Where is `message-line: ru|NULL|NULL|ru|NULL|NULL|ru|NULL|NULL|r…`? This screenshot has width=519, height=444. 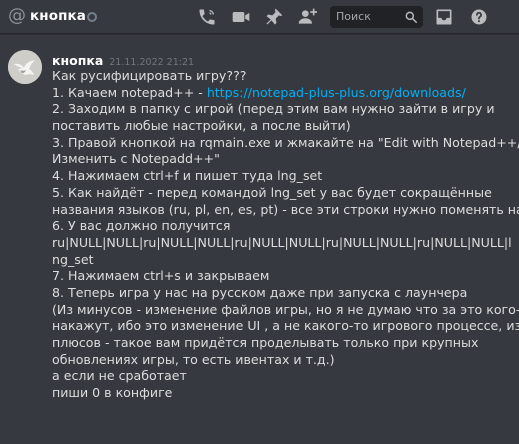
message-line: ru|NULL|NULL|ru|NULL|NULL|ru|NULL|NULL|r… is located at coordinates (283, 243).